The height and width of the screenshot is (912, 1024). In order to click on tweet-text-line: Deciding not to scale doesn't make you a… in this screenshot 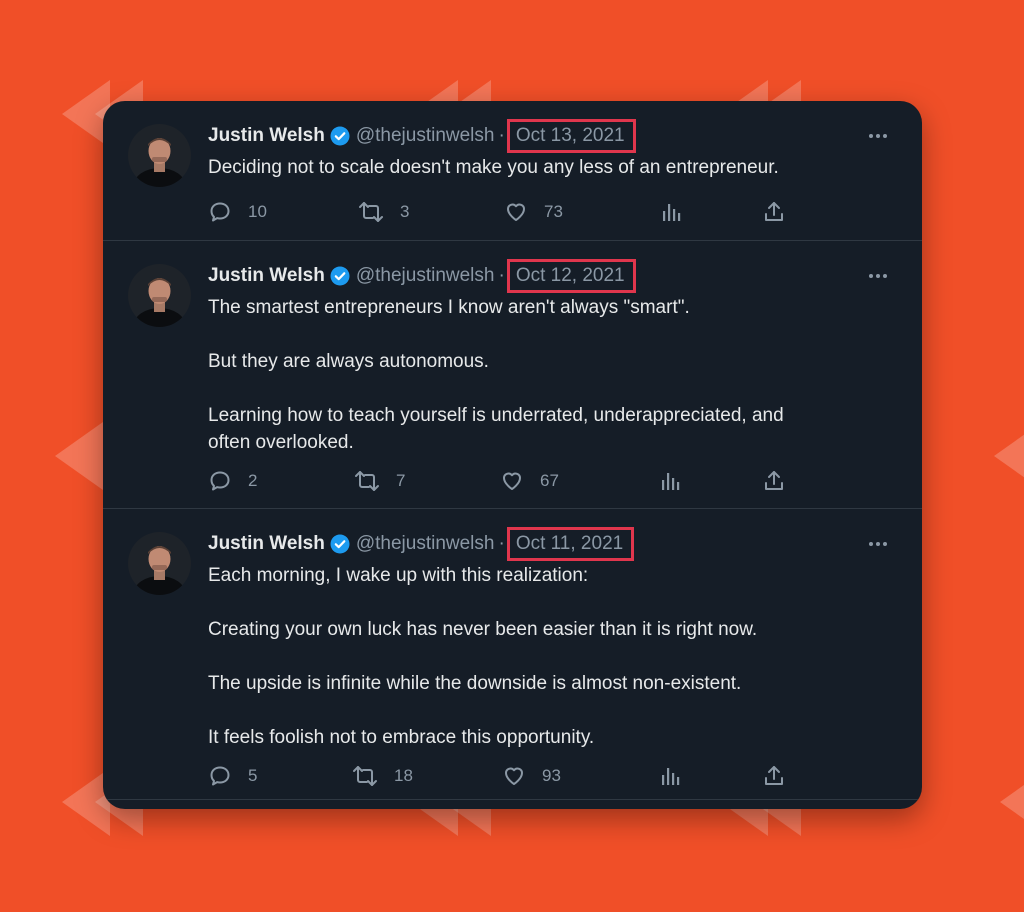, I will do `click(493, 167)`.